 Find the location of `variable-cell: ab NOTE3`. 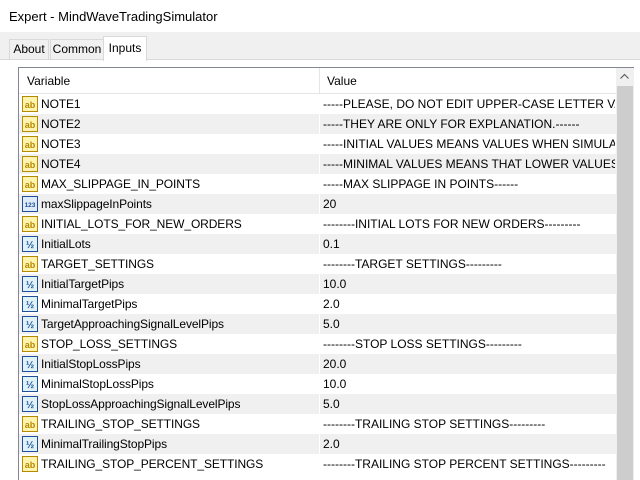

variable-cell: ab NOTE3 is located at coordinates (169, 144).